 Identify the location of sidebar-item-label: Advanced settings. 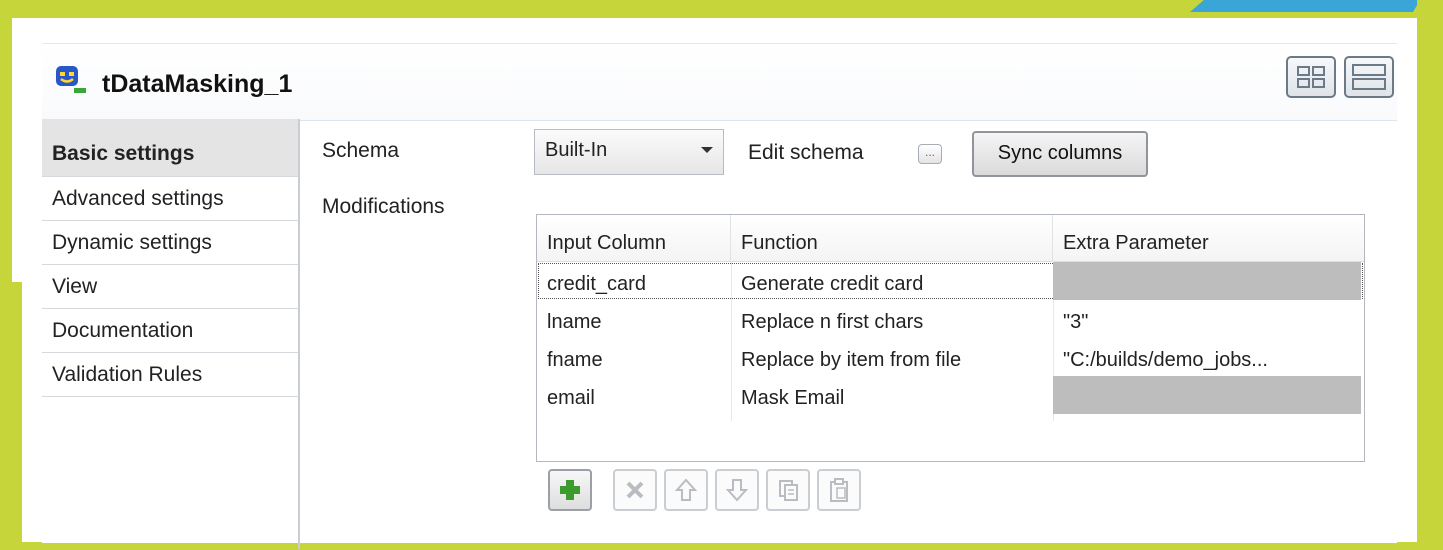
(138, 198).